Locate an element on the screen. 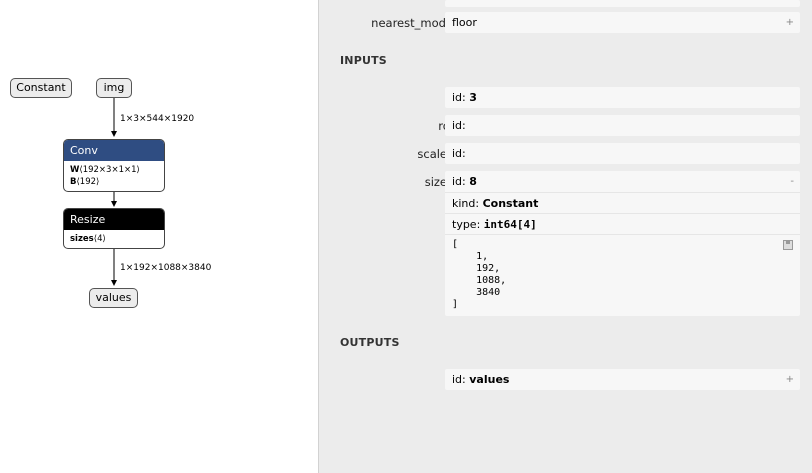  inputs-section-title: INPUTS is located at coordinates (363, 60).